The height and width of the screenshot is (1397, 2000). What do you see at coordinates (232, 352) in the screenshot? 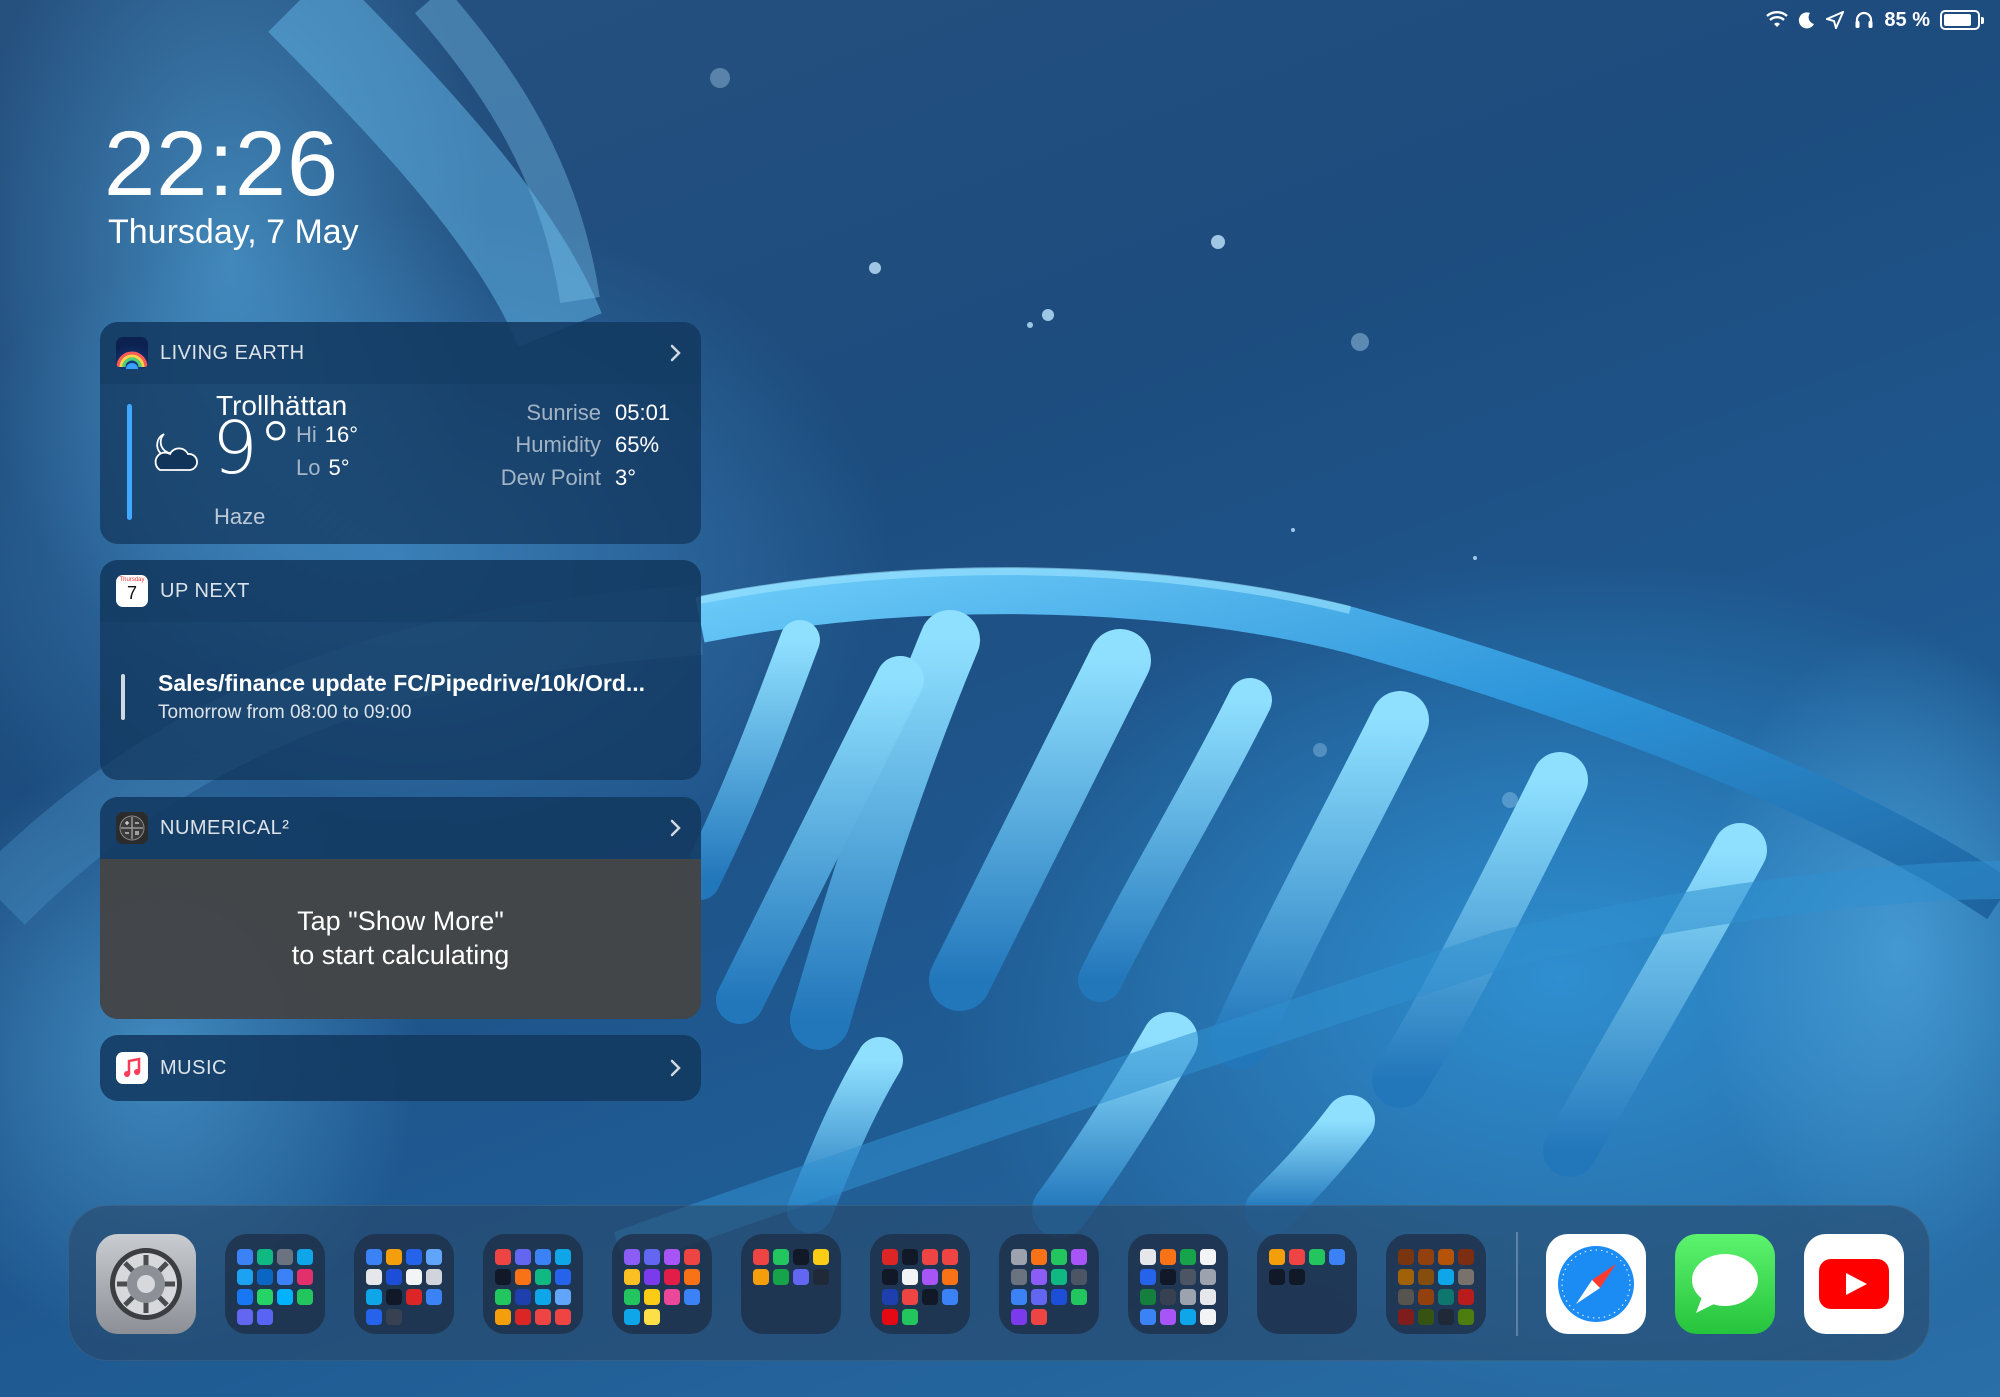
I see `weather-widget-title: LIVING EARTH` at bounding box center [232, 352].